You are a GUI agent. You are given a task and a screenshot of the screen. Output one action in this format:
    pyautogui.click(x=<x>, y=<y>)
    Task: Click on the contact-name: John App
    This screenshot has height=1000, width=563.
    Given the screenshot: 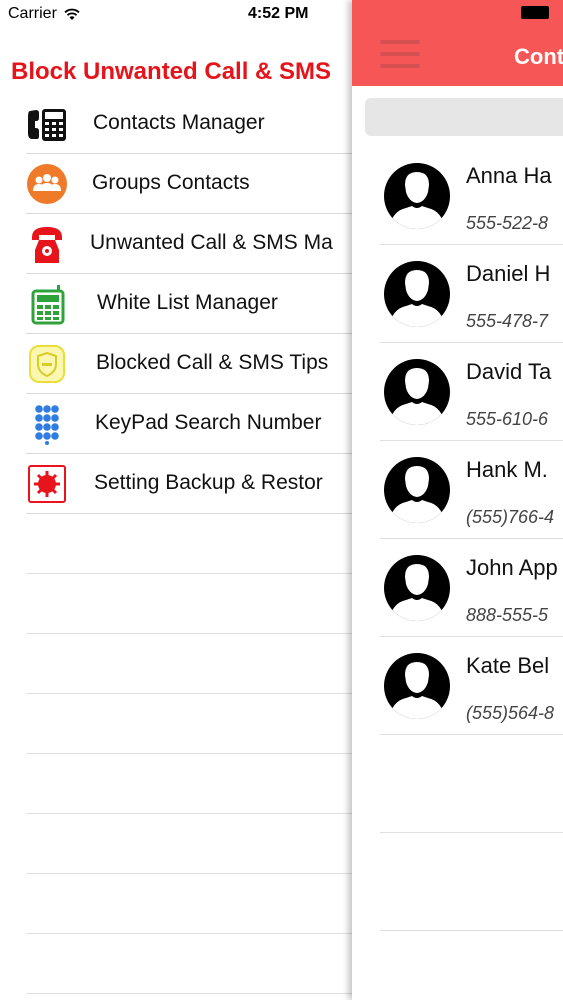 What is the action you would take?
    pyautogui.click(x=512, y=567)
    